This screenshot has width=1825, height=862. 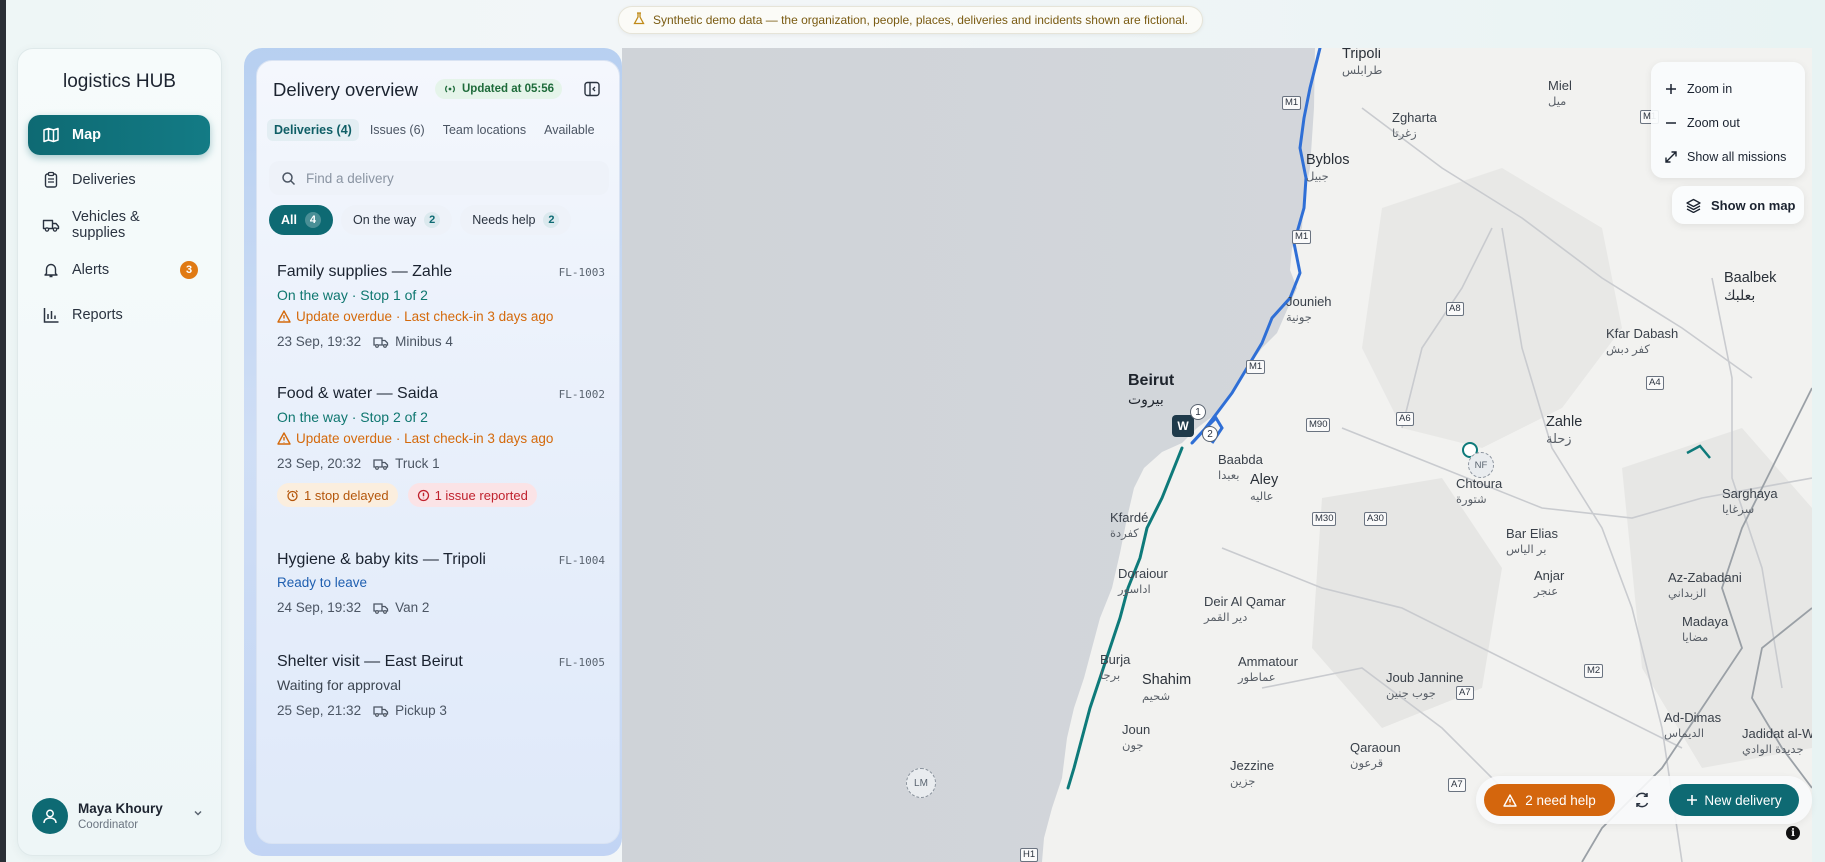 I want to click on lm-location-marker: LM, so click(x=921, y=783).